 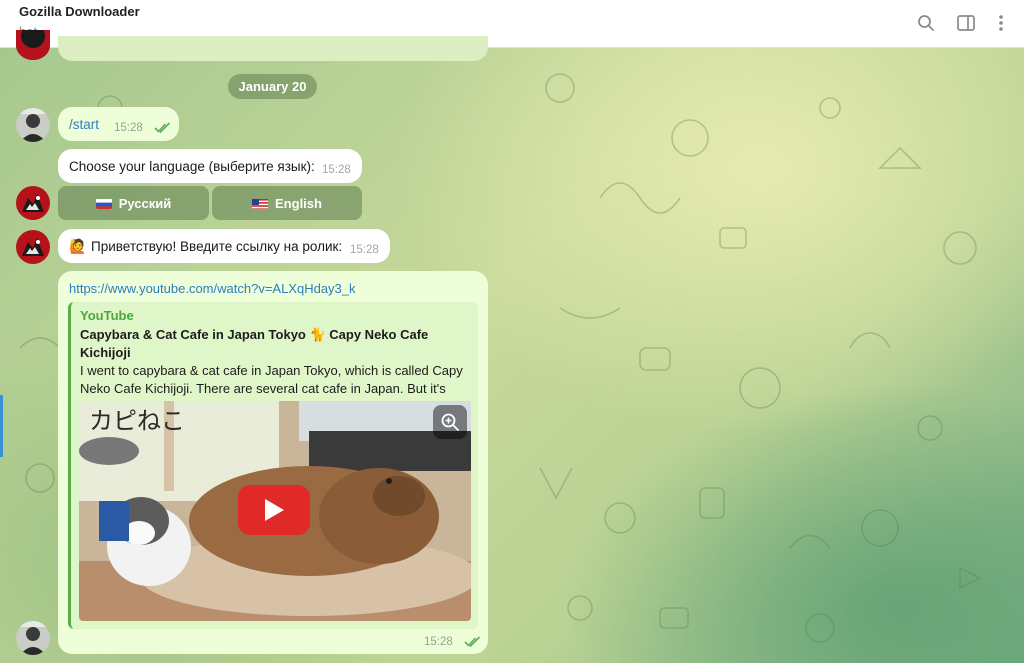 I want to click on message-start: /start 15:28, so click(x=118, y=124).